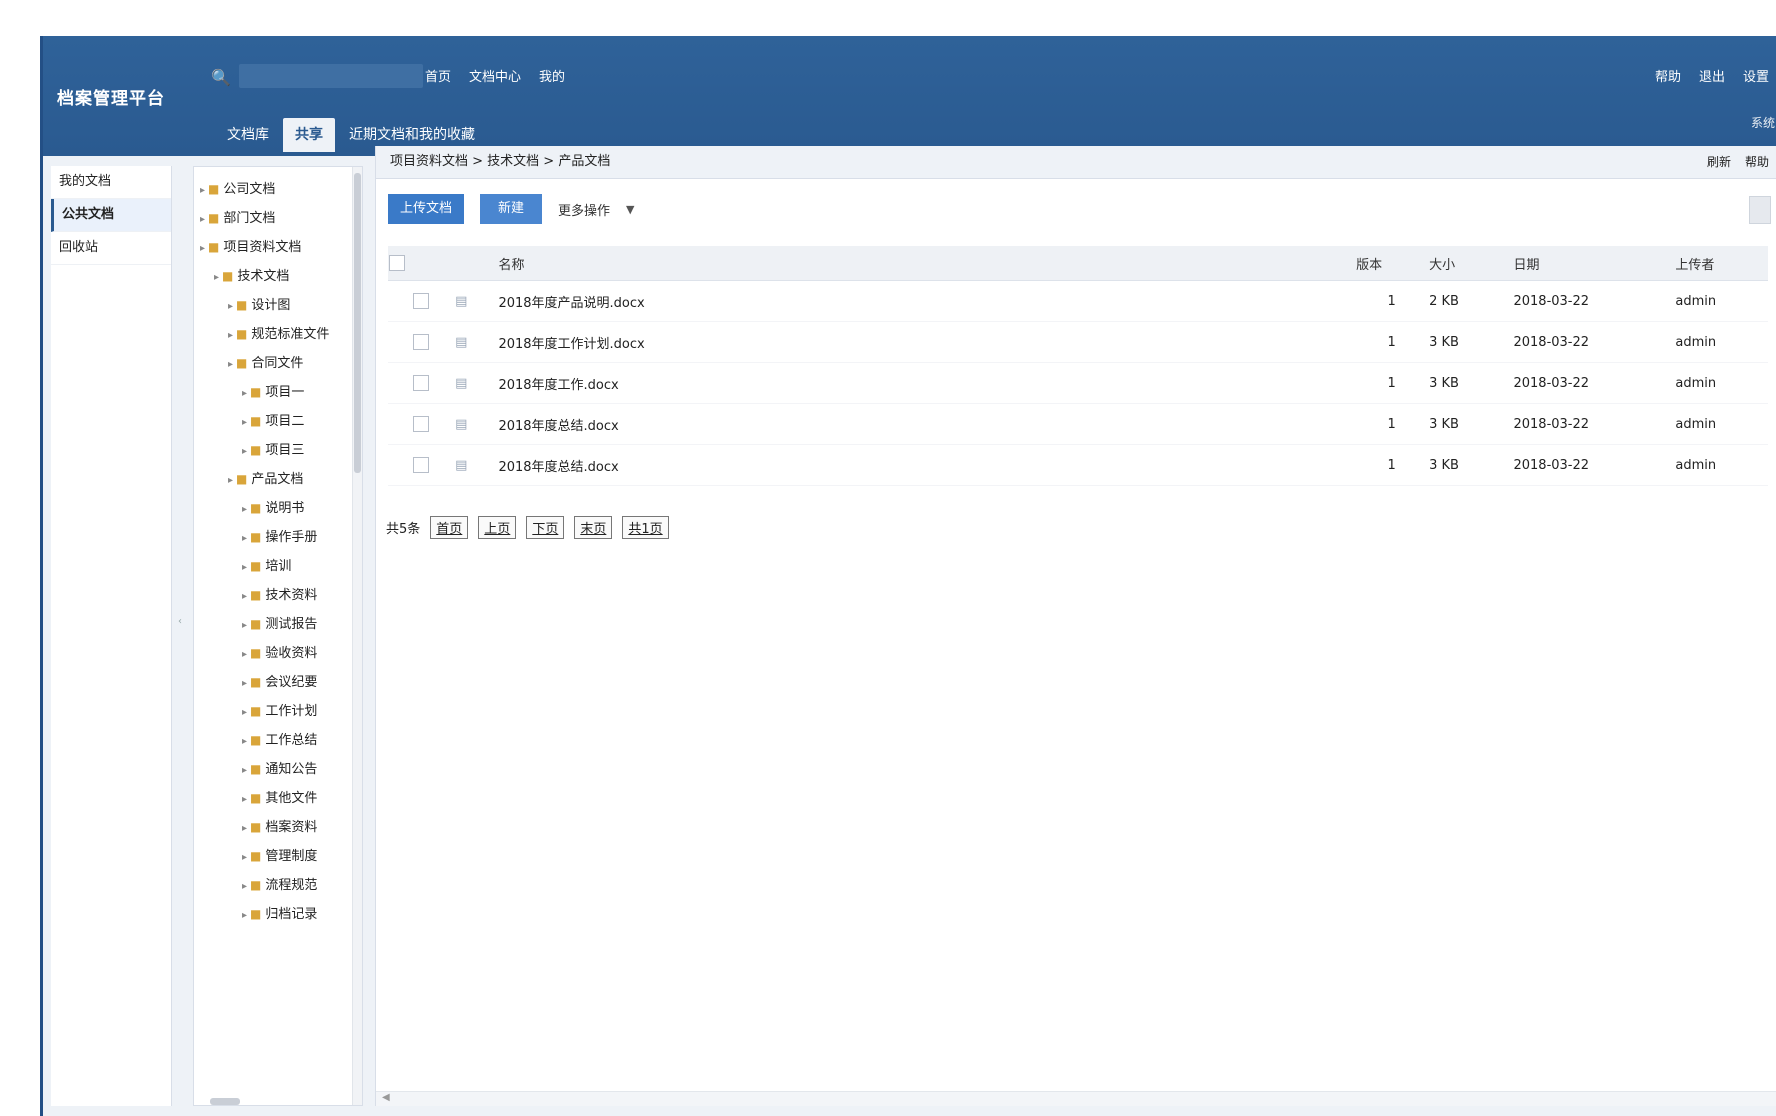  Describe the element at coordinates (278, 798) in the screenshot. I see `tree-node: ▸ ■ 其他文件` at that location.